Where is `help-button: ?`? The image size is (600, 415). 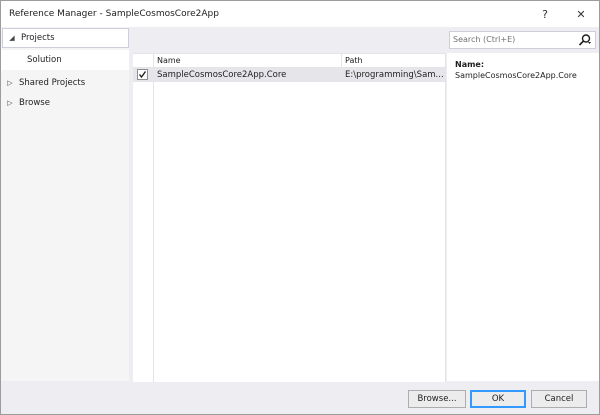 help-button: ? is located at coordinates (545, 14).